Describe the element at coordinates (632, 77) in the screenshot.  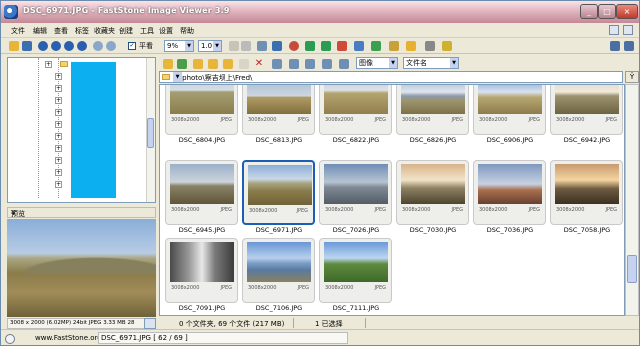
I see `path-go-button: Ÿ` at that location.